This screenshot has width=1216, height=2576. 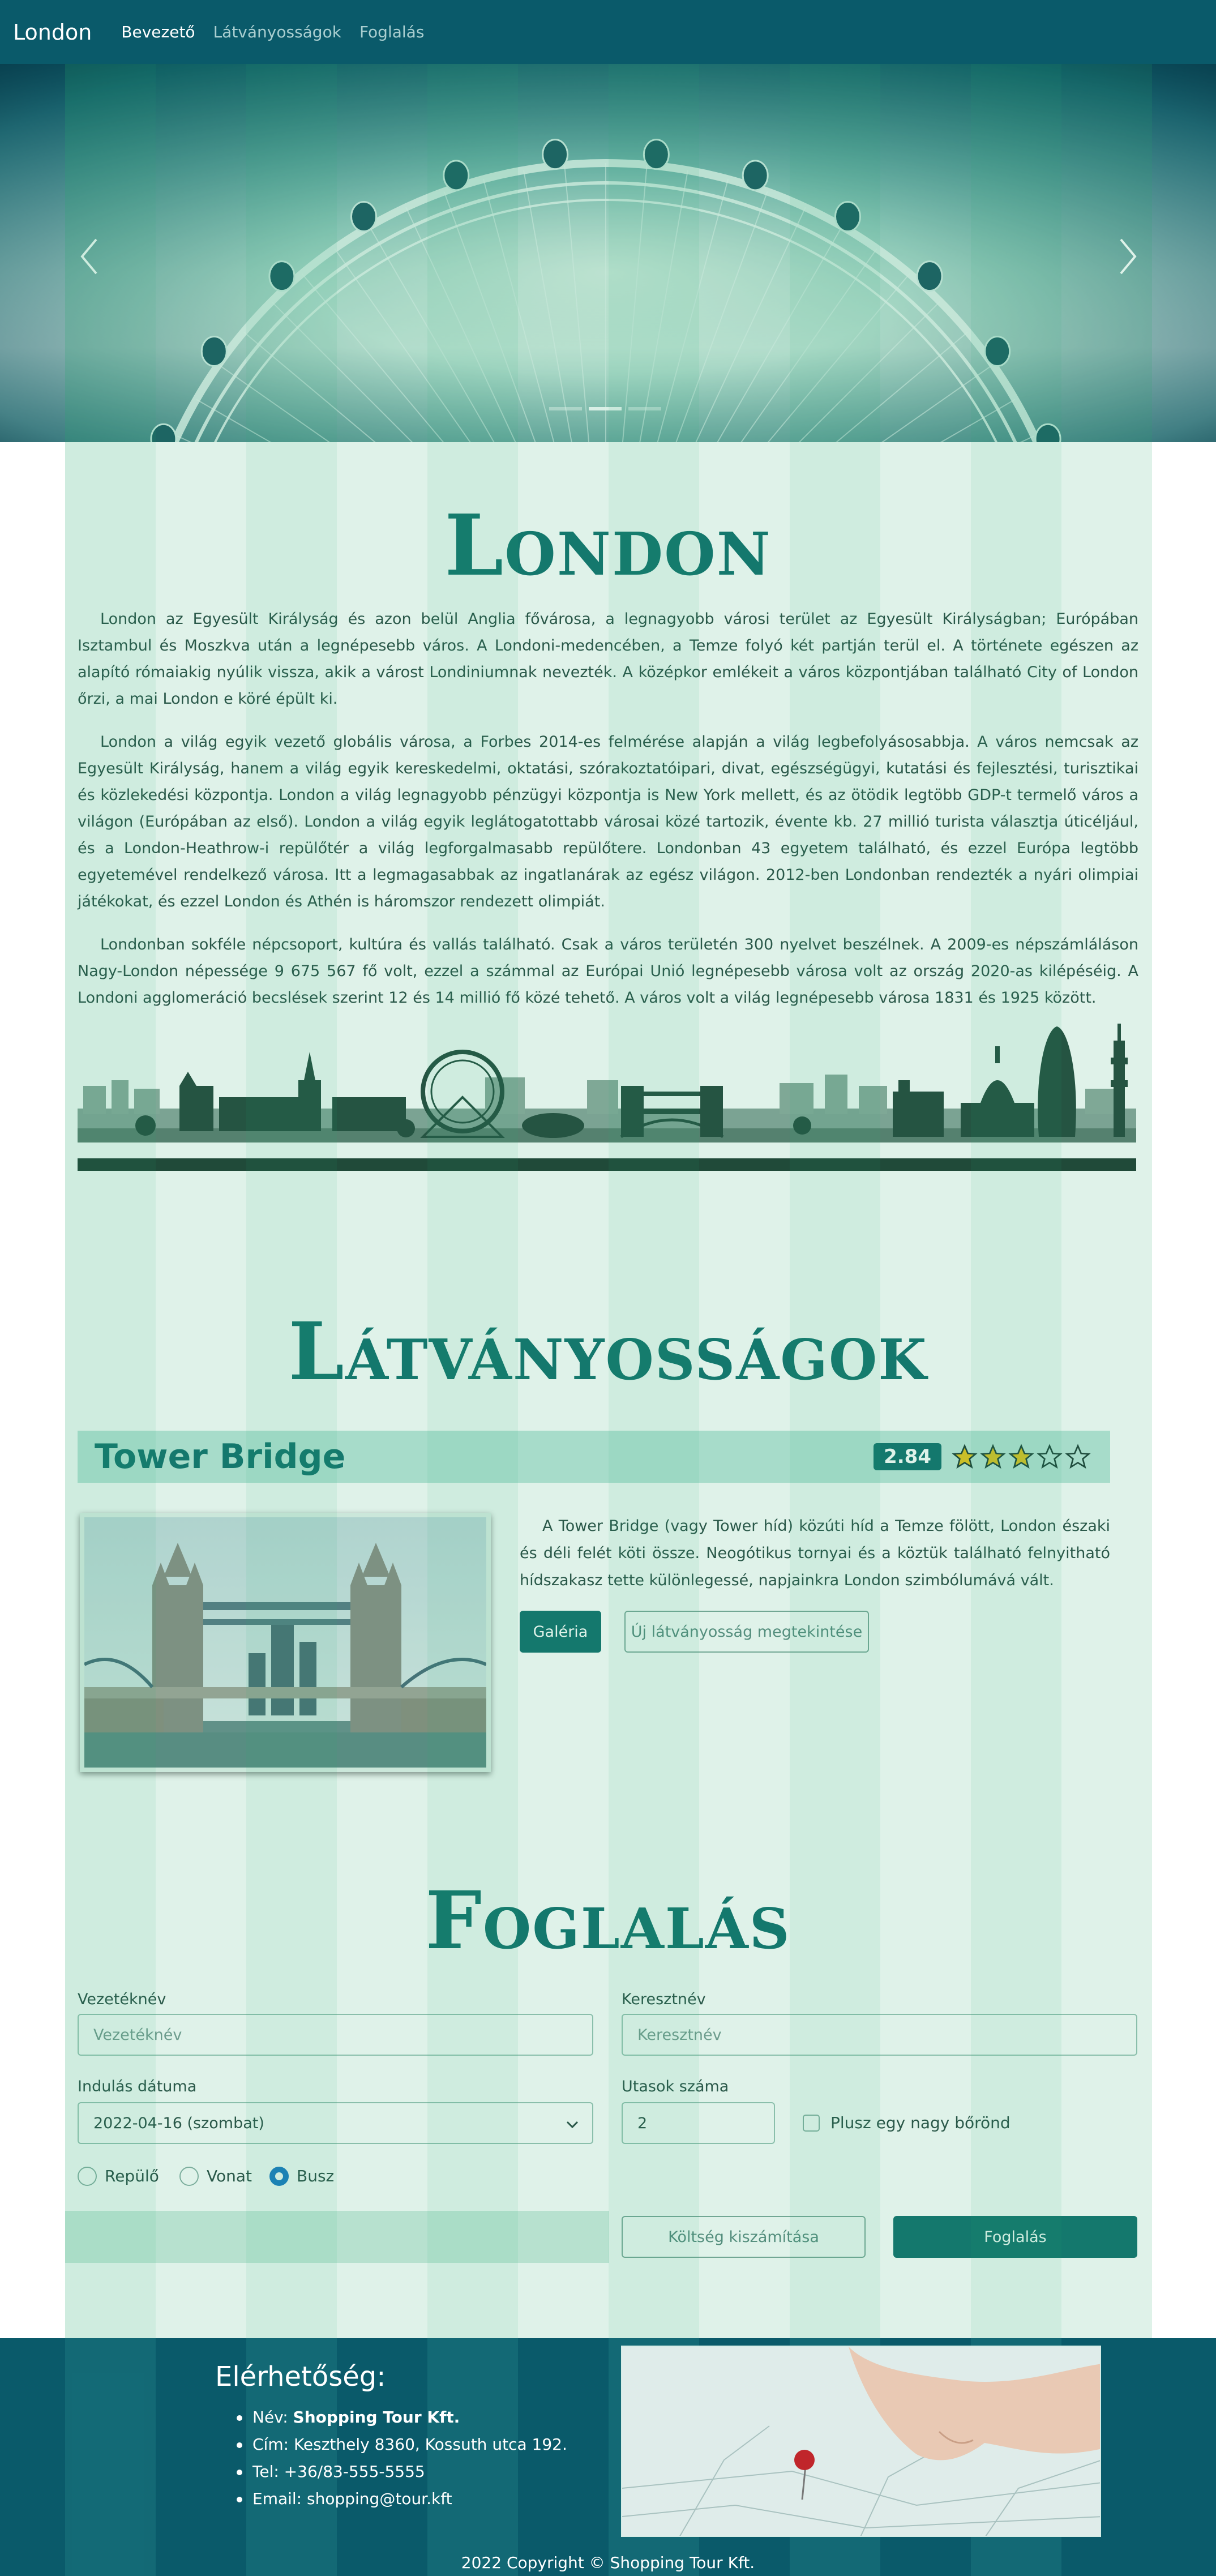 I want to click on star-rating, so click(x=1021, y=1457).